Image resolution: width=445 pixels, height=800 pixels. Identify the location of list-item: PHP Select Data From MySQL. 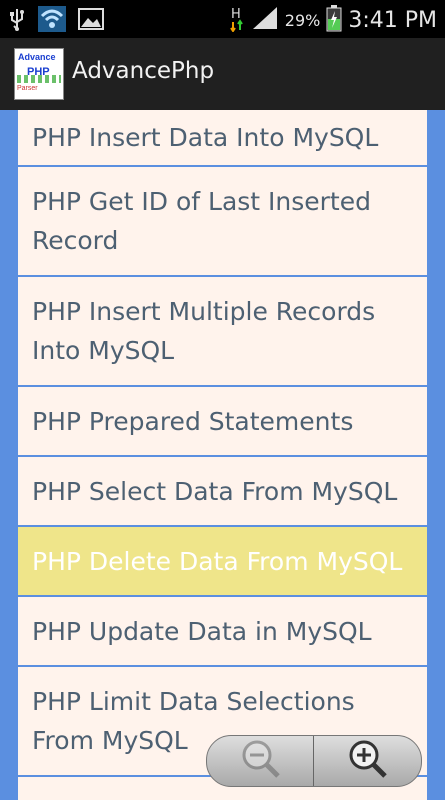
(222, 492).